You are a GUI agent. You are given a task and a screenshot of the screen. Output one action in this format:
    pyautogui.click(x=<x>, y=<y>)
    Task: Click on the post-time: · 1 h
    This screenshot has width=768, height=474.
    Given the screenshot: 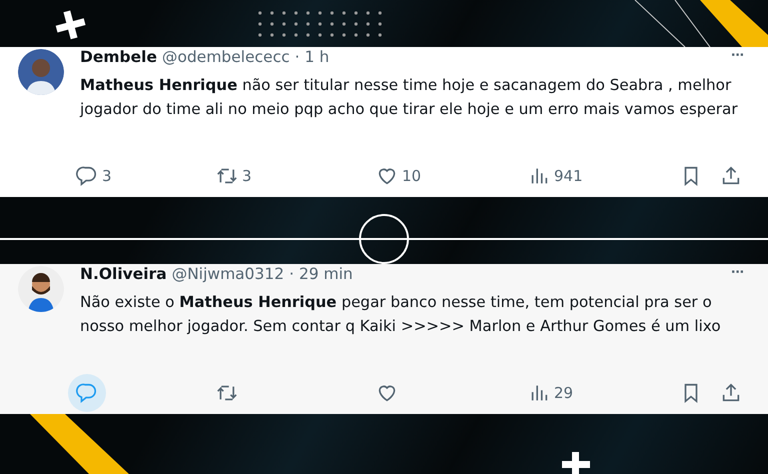 What is the action you would take?
    pyautogui.click(x=312, y=57)
    